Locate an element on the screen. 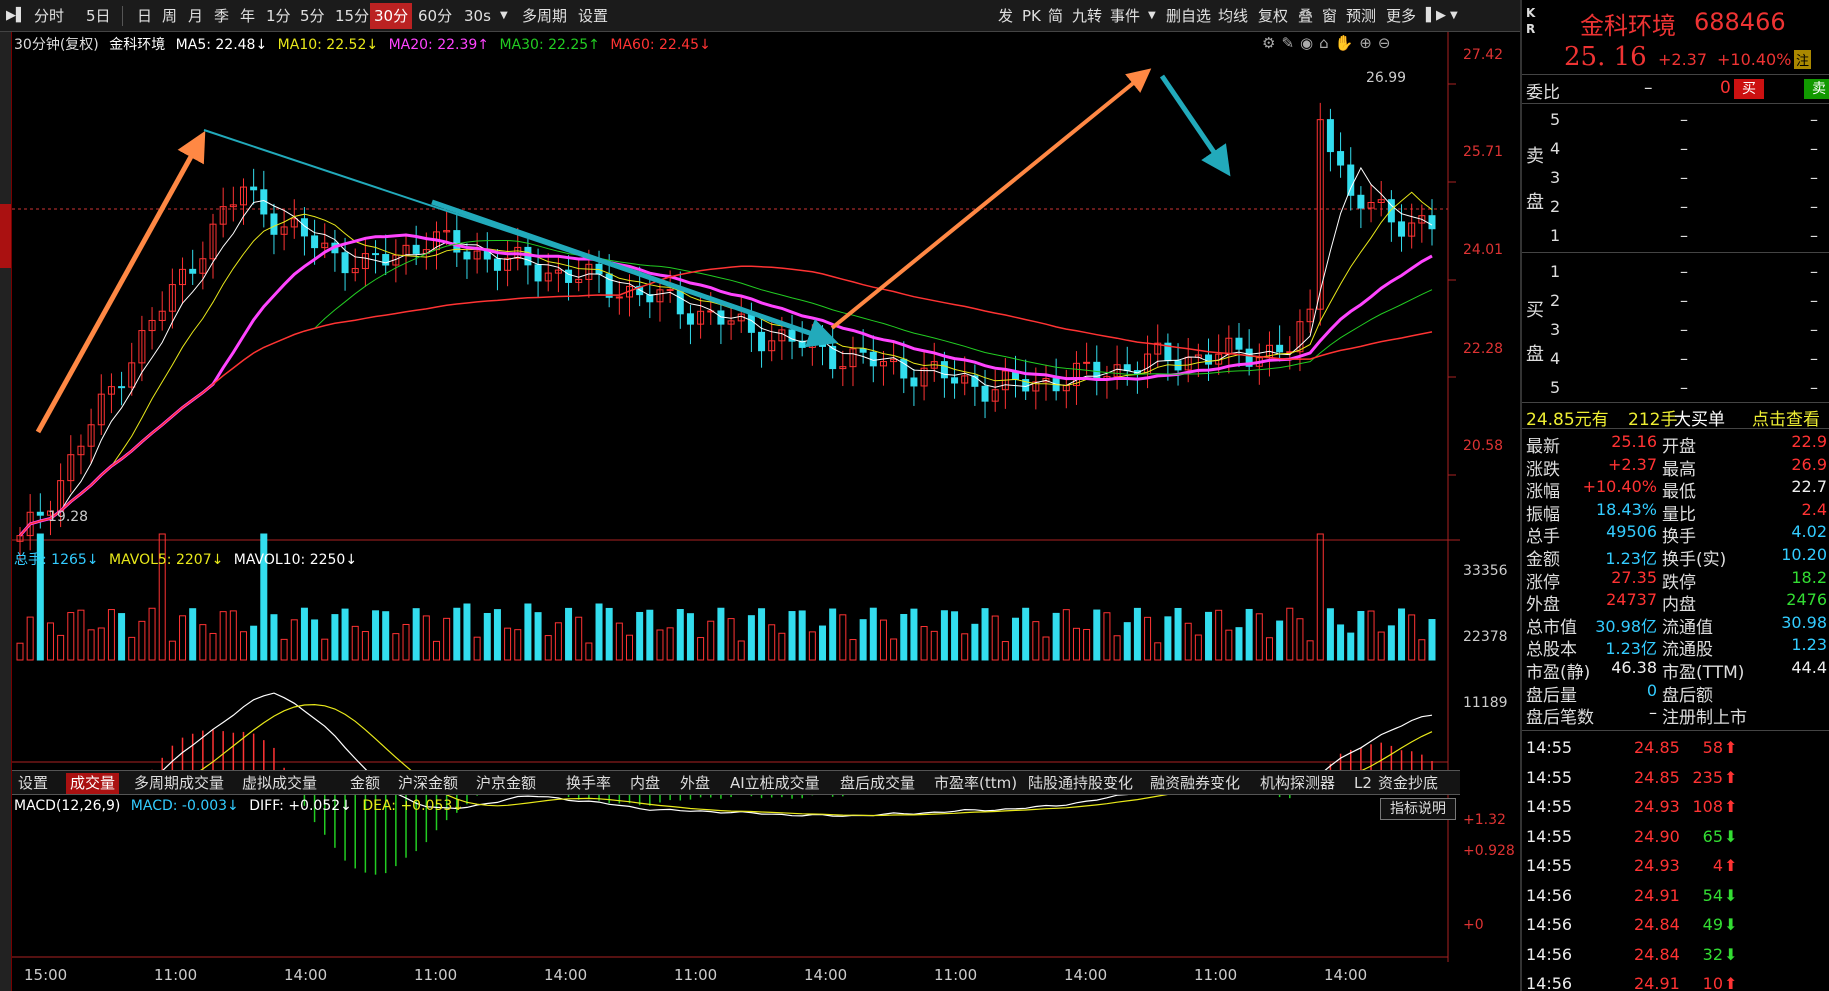  btn-overlay: 叠 is located at coordinates (1305, 16).